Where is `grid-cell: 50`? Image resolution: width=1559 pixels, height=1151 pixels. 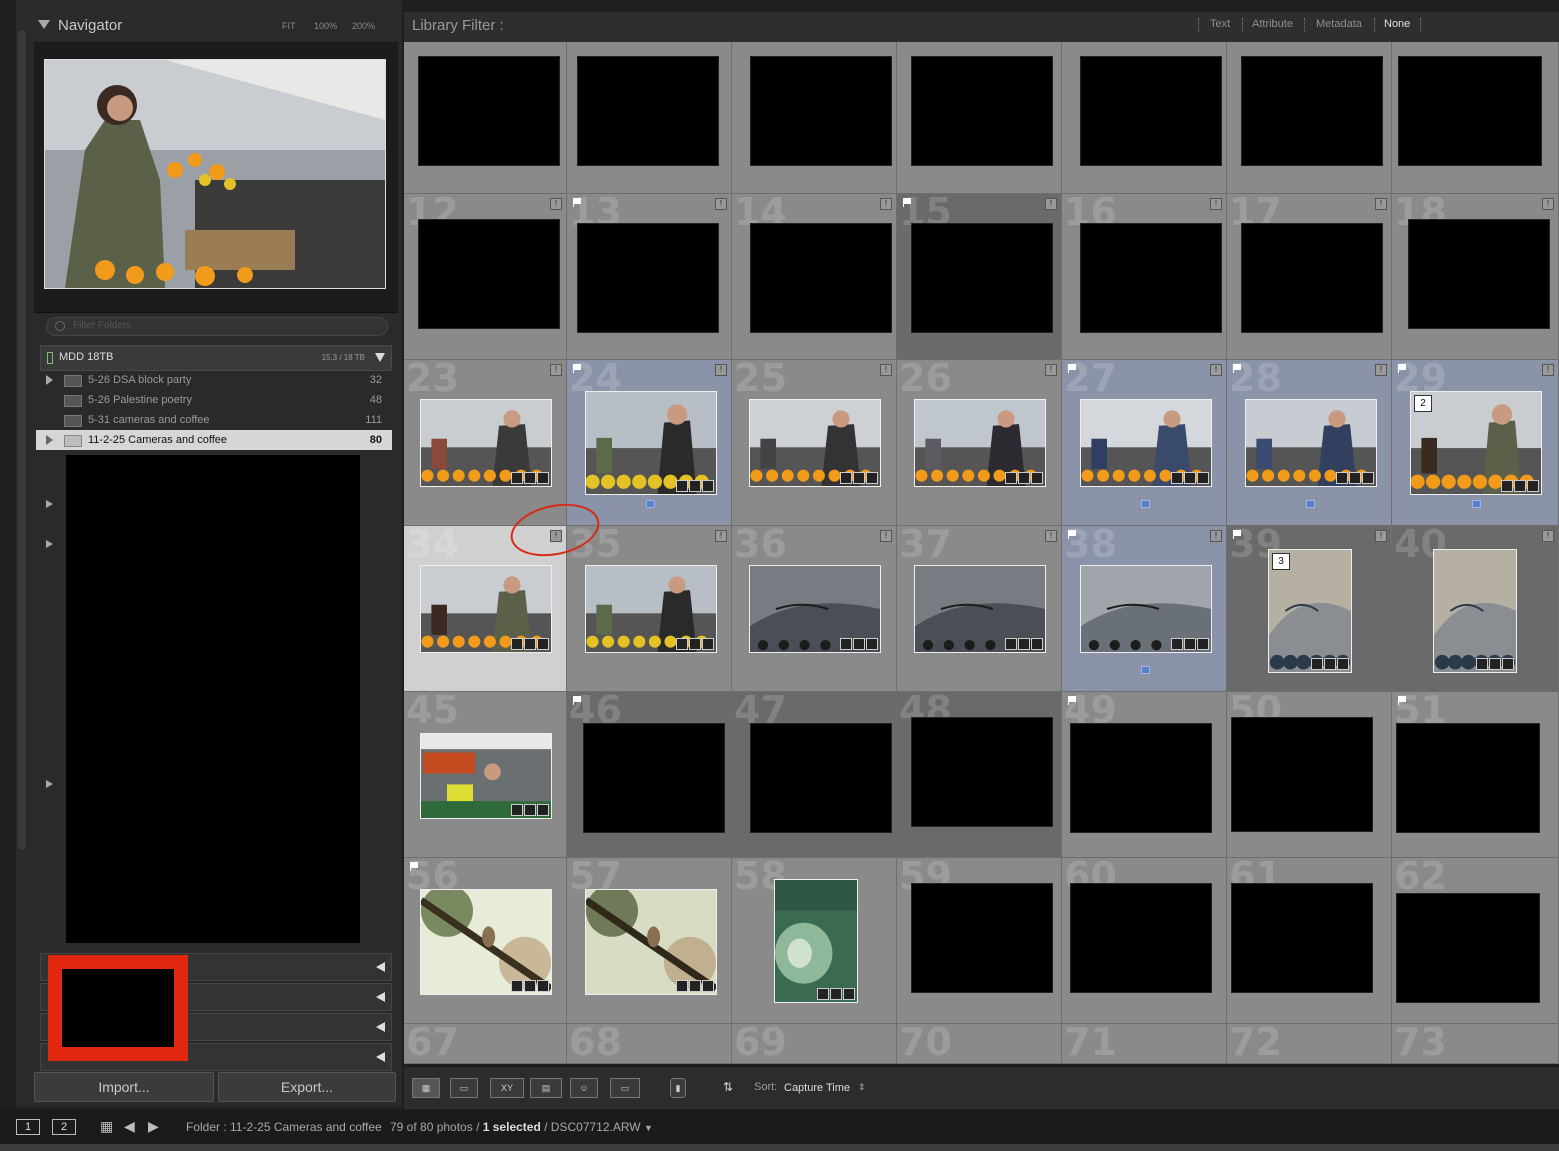
grid-cell: 50 is located at coordinates (1309, 775).